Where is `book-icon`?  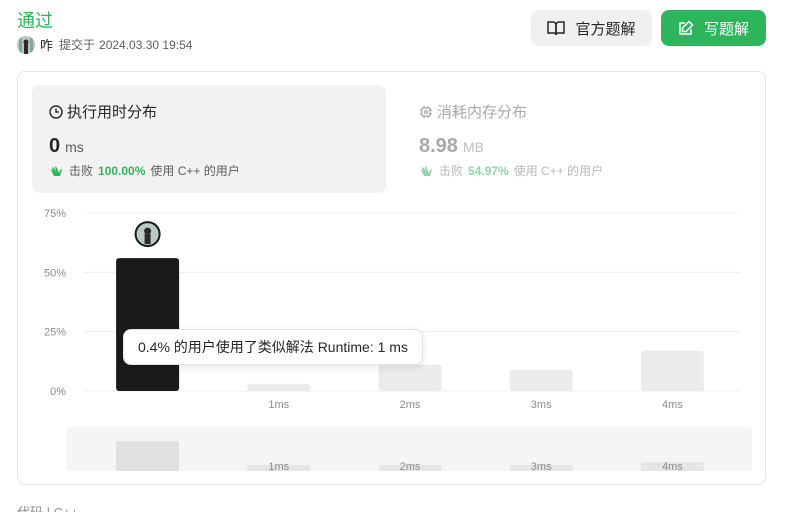
book-icon is located at coordinates (556, 28).